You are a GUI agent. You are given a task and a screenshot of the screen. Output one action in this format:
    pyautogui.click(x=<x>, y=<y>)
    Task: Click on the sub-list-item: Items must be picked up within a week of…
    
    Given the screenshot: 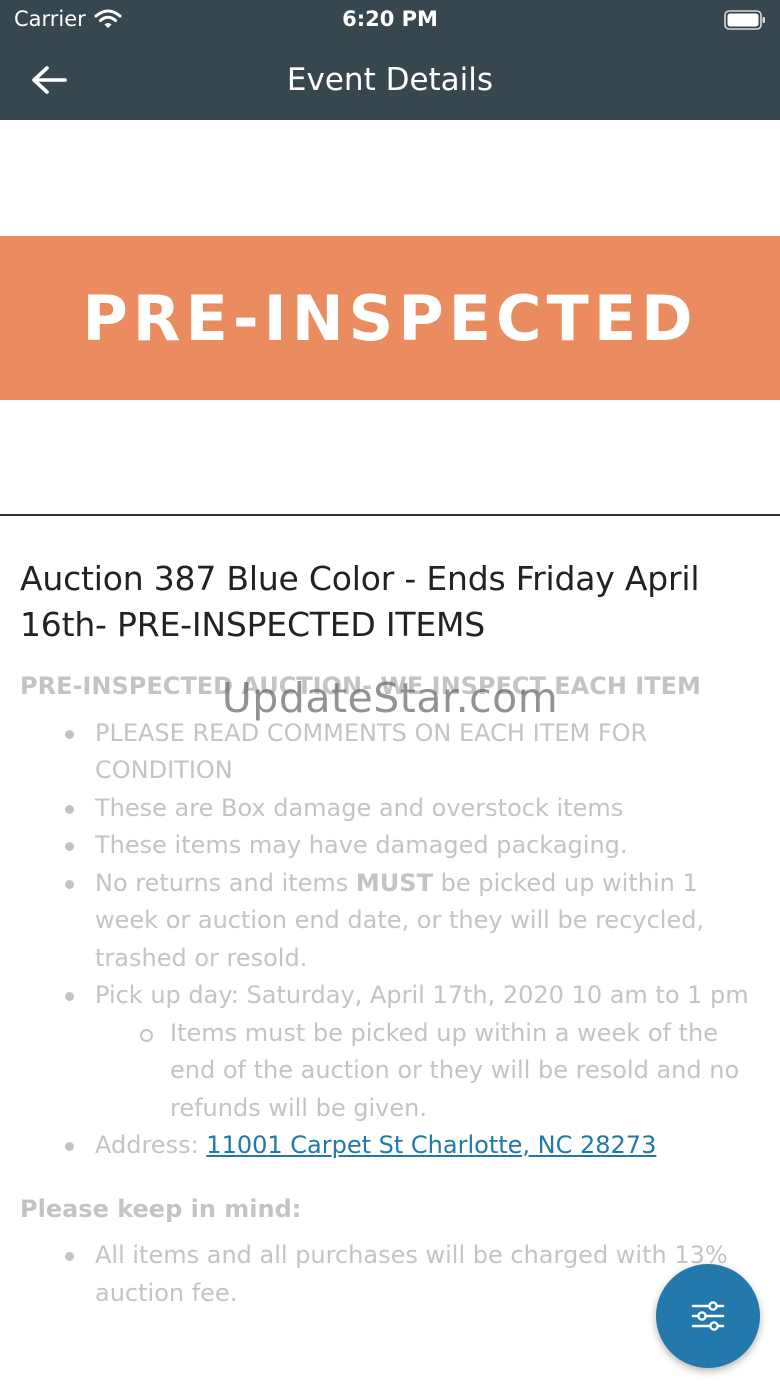 What is the action you would take?
    pyautogui.click(x=390, y=1071)
    